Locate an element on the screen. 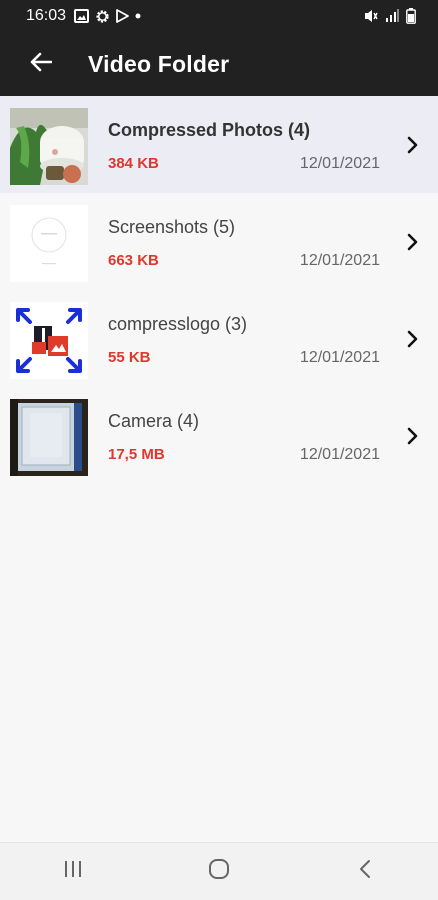 The image size is (438, 900). home-button is located at coordinates (219, 872).